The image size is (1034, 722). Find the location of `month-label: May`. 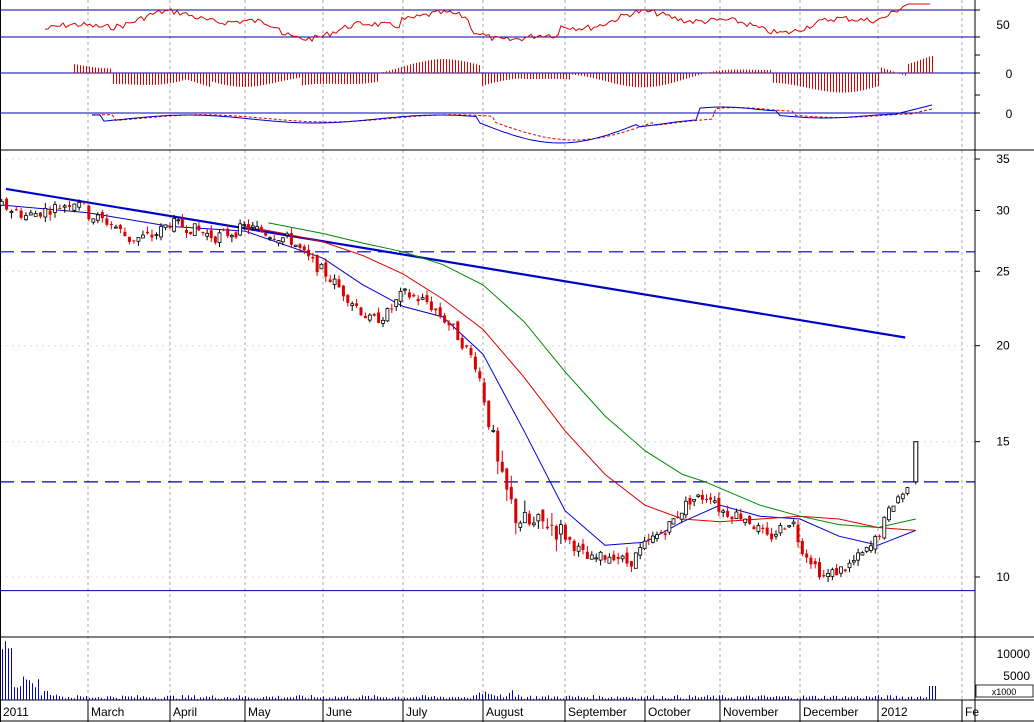

month-label: May is located at coordinates (259, 712).